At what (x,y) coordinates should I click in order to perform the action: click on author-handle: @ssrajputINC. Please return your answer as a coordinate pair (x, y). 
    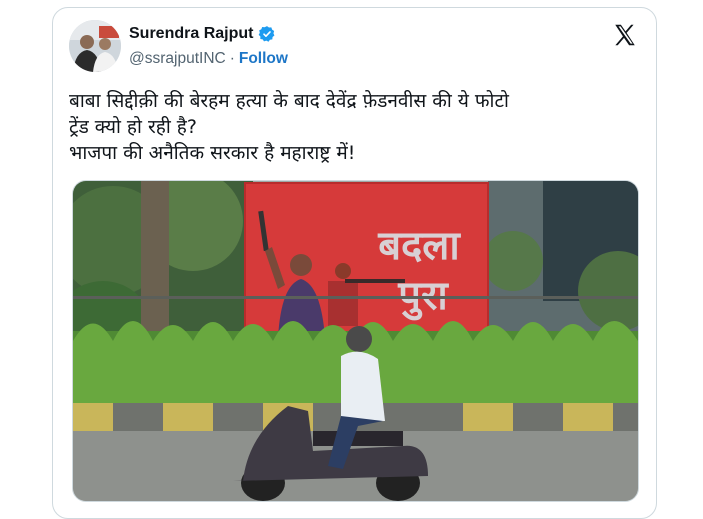
    Looking at the image, I should click on (177, 59).